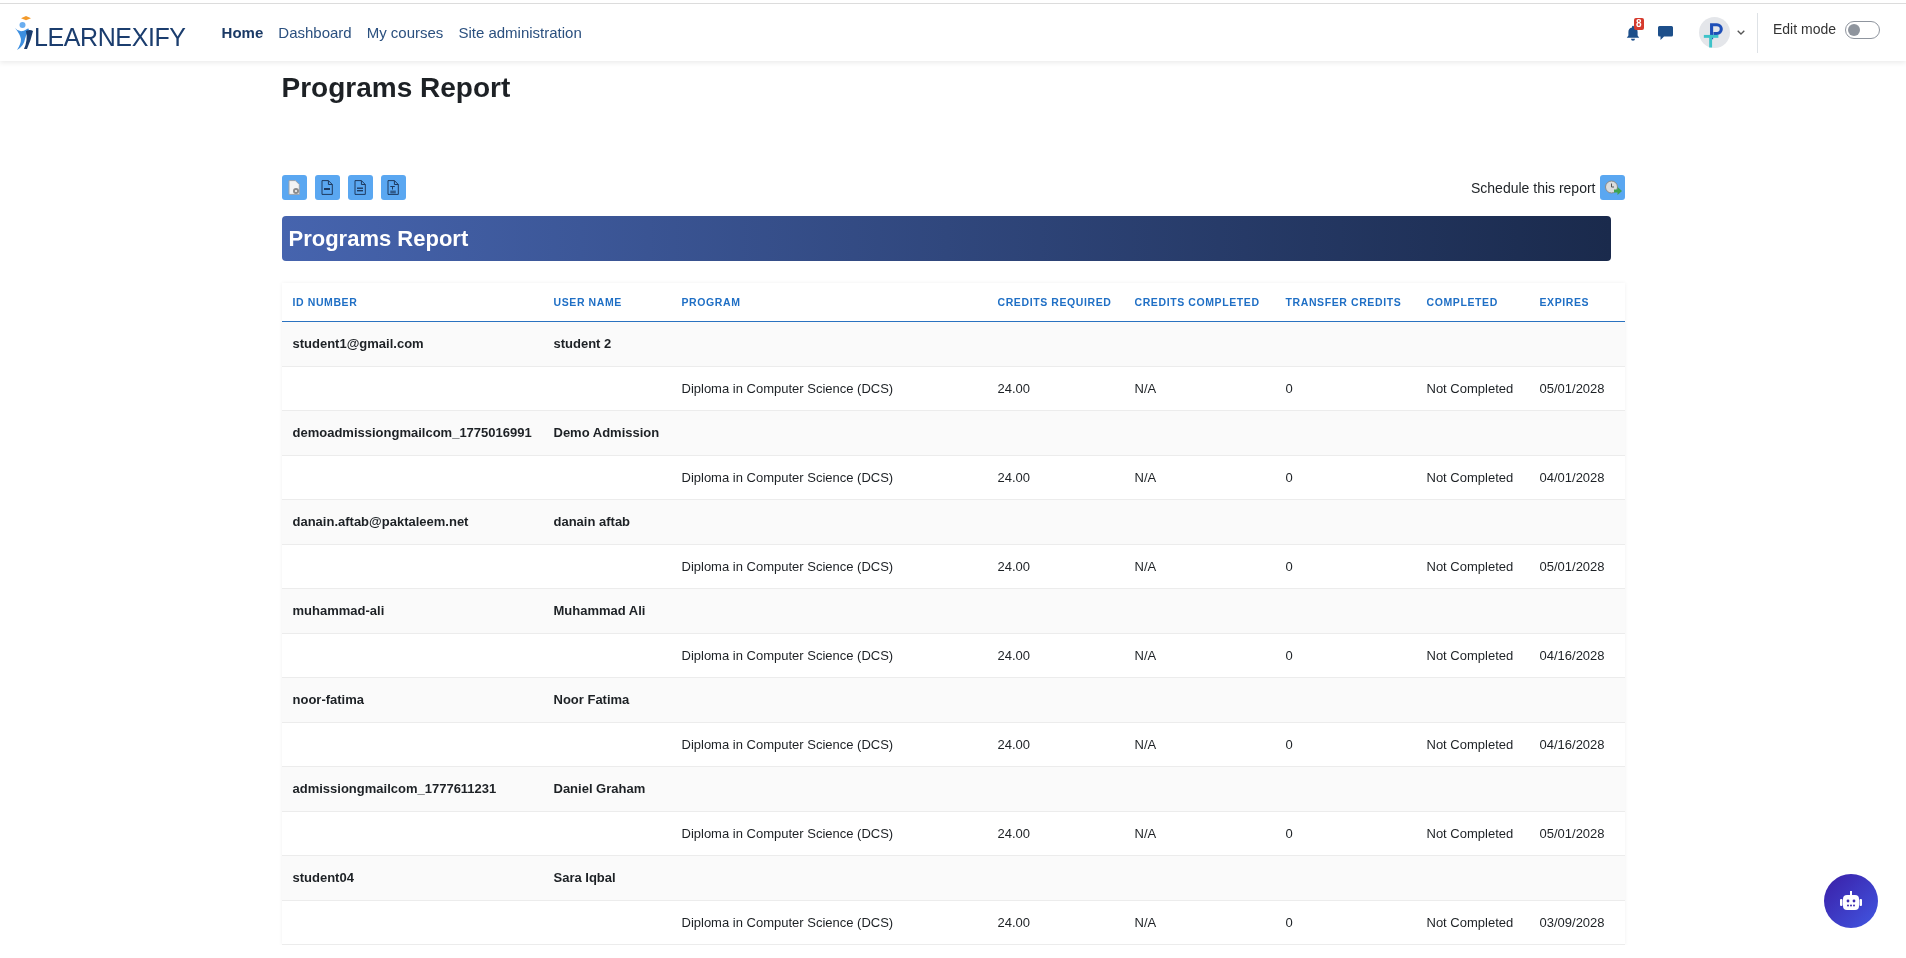 Image resolution: width=1906 pixels, height=958 pixels. I want to click on table-cell: student1@gmail.com, so click(358, 344).